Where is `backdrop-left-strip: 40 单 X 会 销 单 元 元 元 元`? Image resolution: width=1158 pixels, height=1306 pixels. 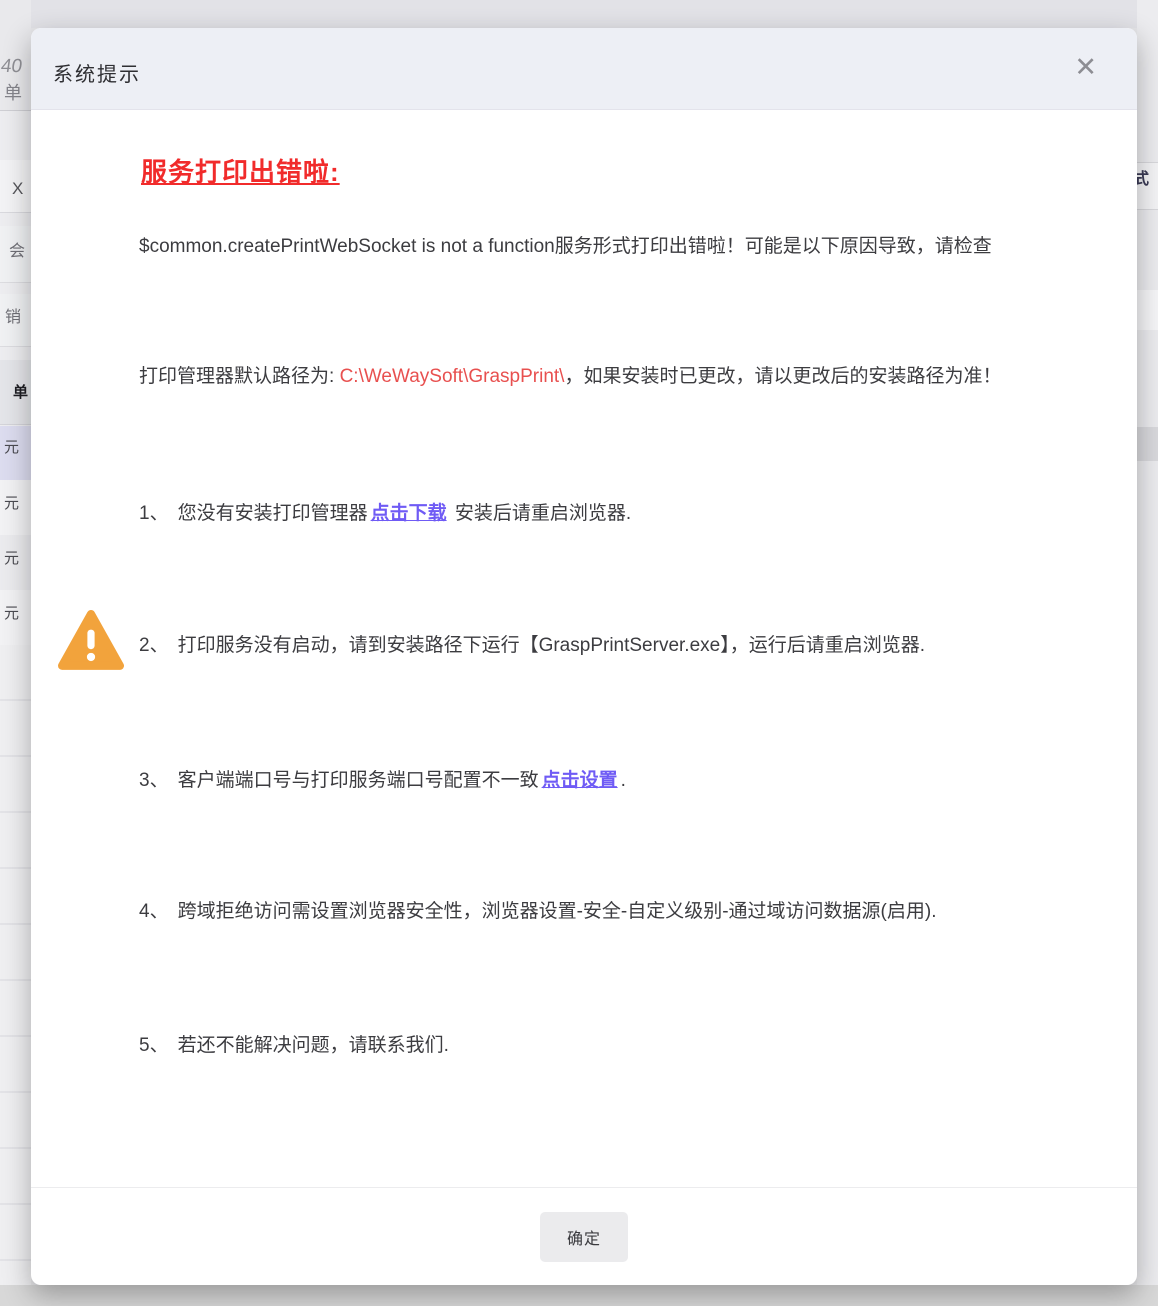
backdrop-left-strip: 40 单 X 会 销 单 元 元 元 元 is located at coordinates (15, 653).